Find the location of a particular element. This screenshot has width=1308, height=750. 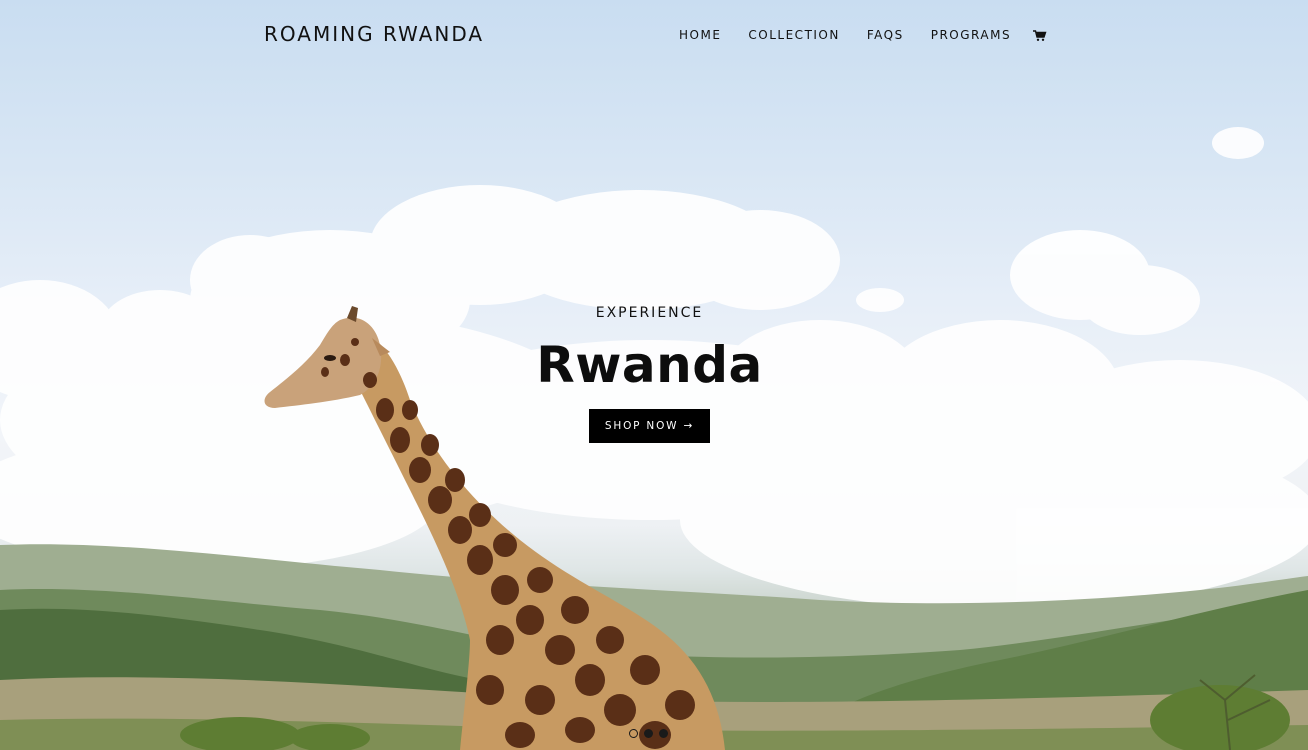

hero-headline: Rwanda is located at coordinates (649, 365).